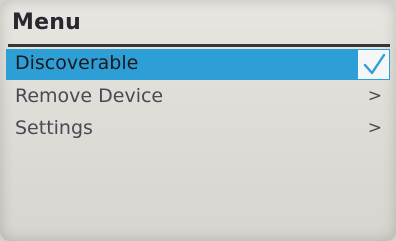 The height and width of the screenshot is (241, 396). I want to click on check-icon, so click(374, 63).